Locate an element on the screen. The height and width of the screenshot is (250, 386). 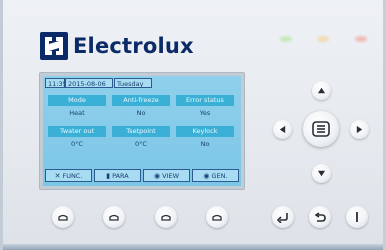
softkey-2-button is located at coordinates (114, 217).